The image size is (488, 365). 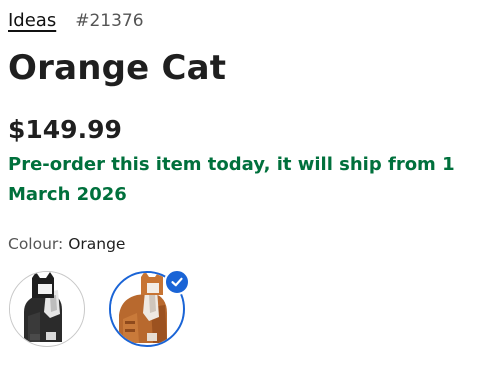 I want to click on black-cat-thumbnail, so click(x=46, y=308).